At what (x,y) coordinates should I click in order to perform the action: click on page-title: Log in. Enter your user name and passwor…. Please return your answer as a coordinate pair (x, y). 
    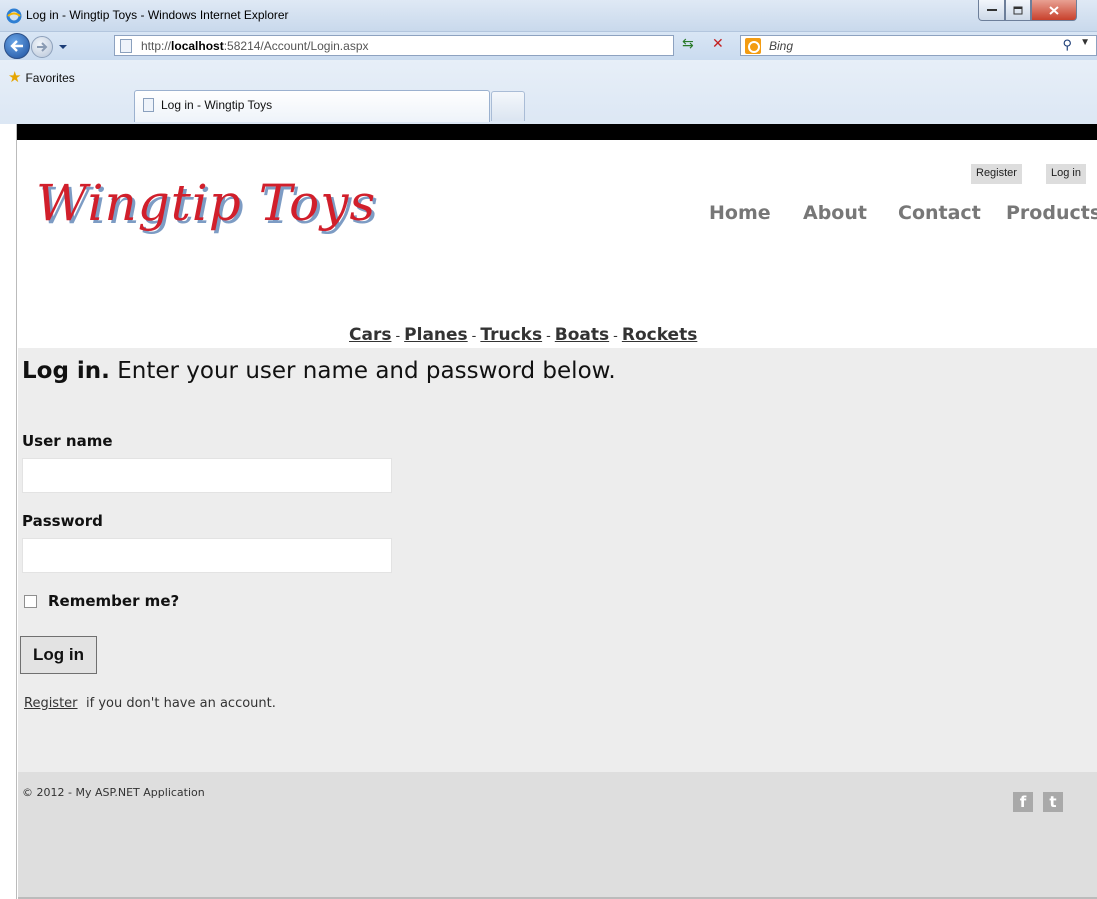
    Looking at the image, I should click on (319, 371).